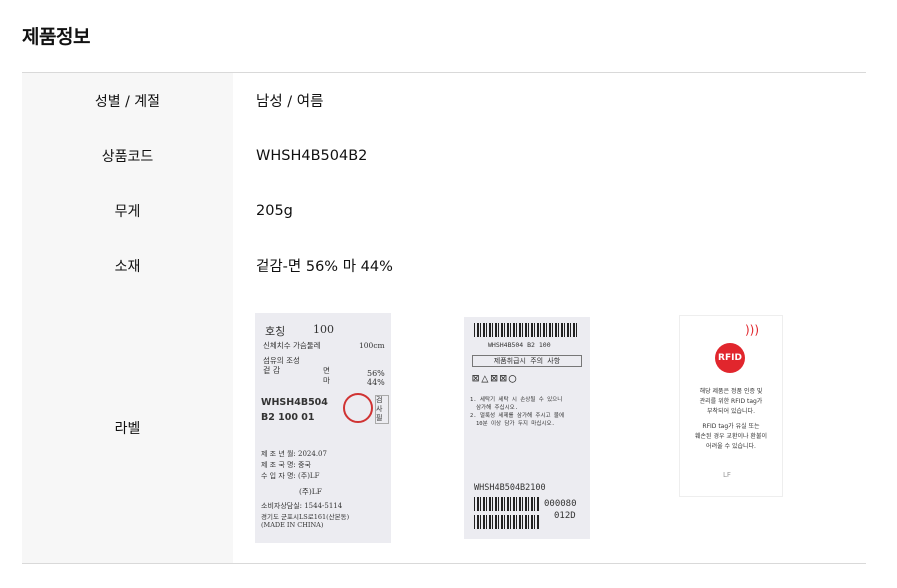 This screenshot has width=897, height=588. What do you see at coordinates (127, 428) in the screenshot?
I see `row-label: 라벨` at bounding box center [127, 428].